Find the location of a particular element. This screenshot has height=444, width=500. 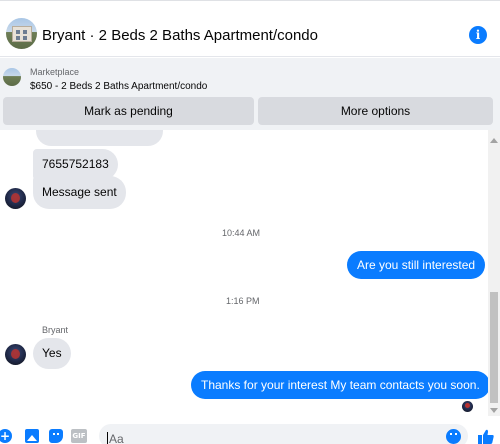

message-bubble: Message sent is located at coordinates (79, 192).